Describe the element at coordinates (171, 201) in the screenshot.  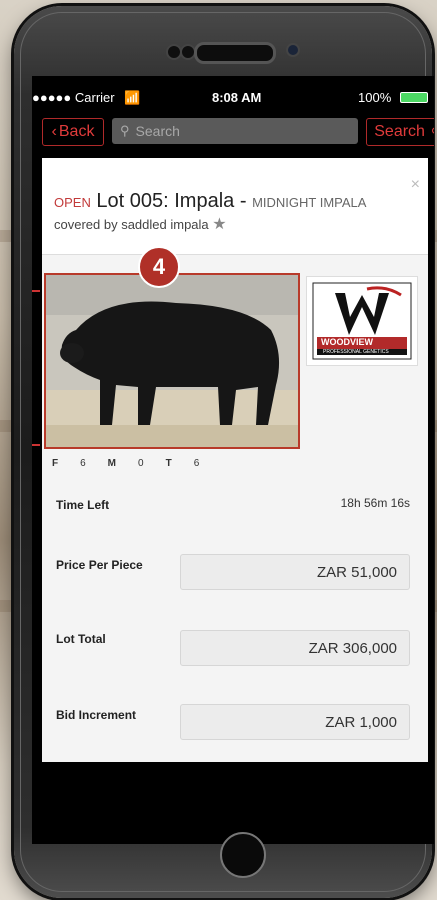
I see `lot-title-text: Lot 005: Impala -` at that location.